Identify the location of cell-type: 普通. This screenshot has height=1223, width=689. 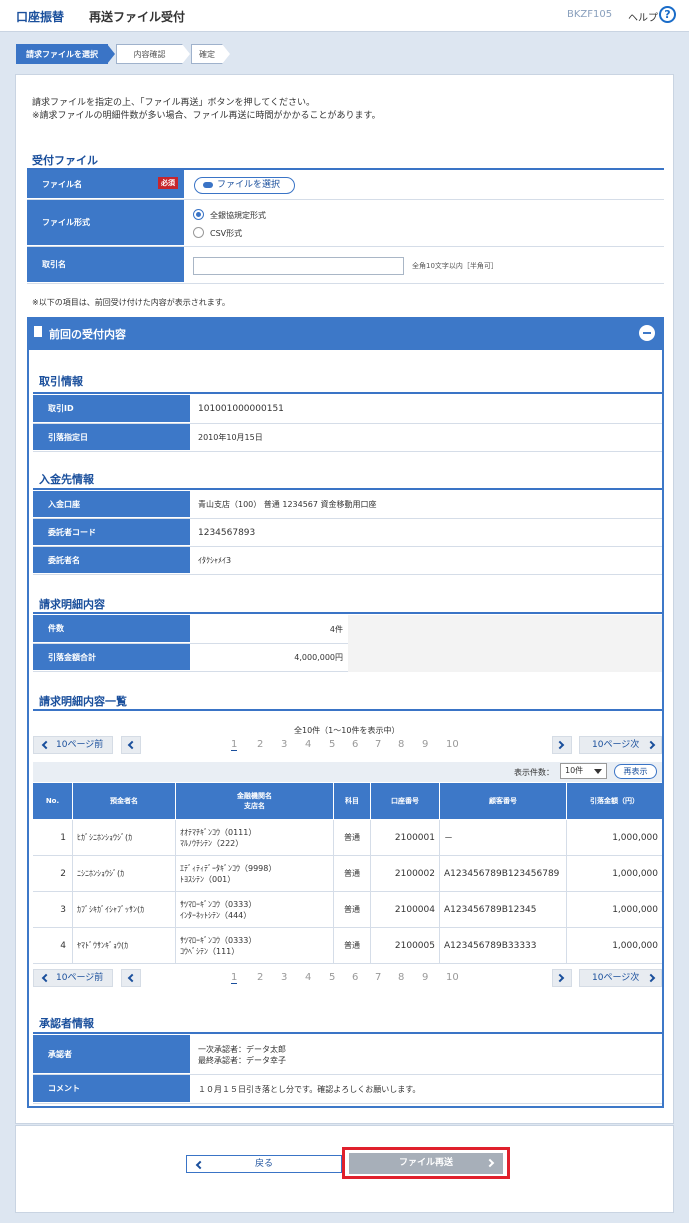
(352, 838).